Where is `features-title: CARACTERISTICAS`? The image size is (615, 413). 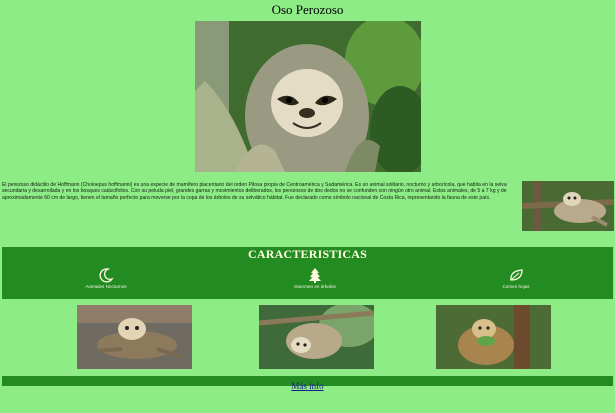
features-title: CARACTERISTICAS is located at coordinates (307, 254).